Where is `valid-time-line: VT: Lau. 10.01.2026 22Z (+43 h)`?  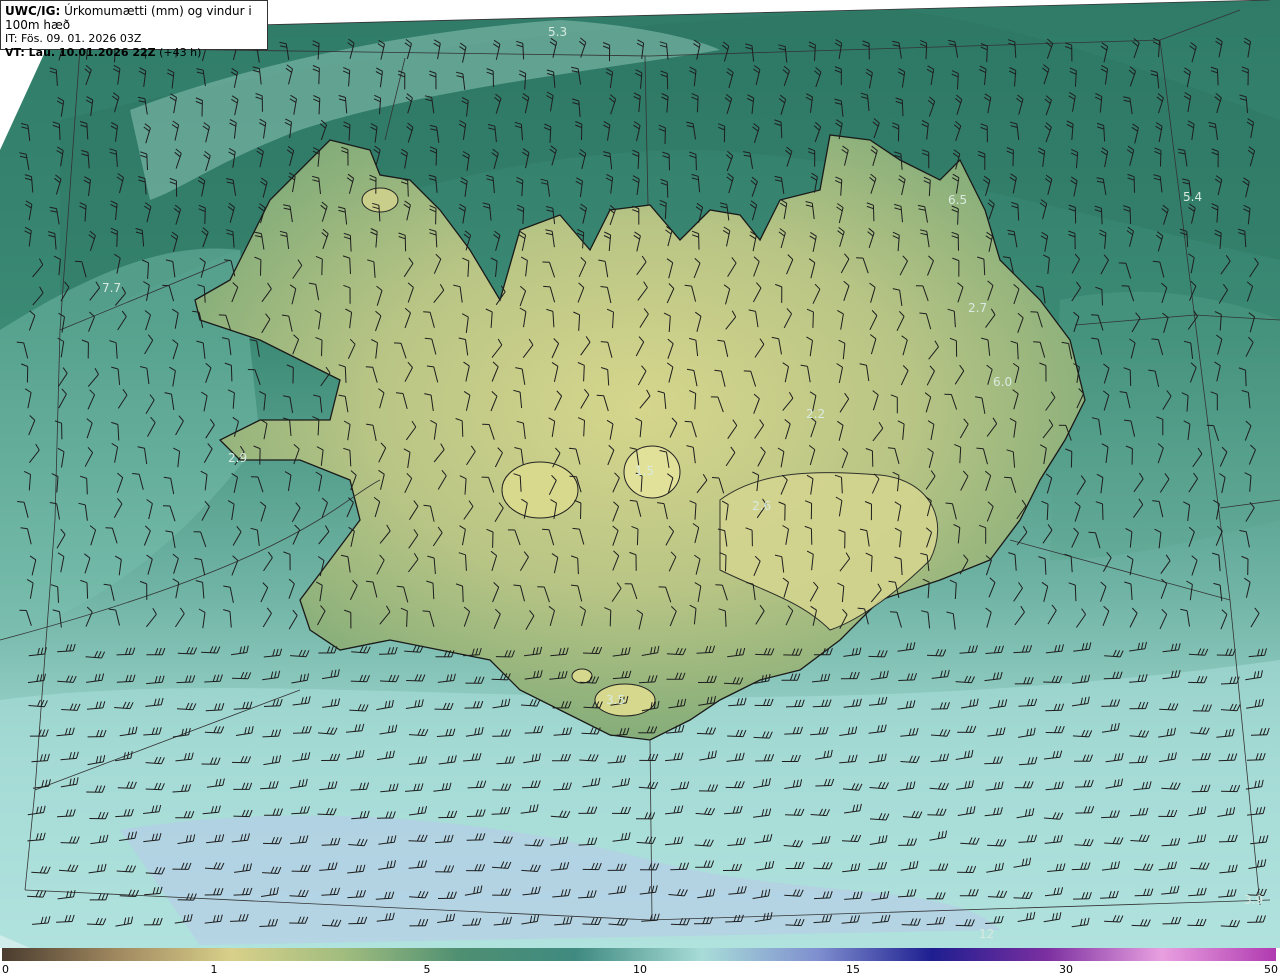
valid-time-line: VT: Lau. 10.01.2026 22Z (+43 h) is located at coordinates (134, 53).